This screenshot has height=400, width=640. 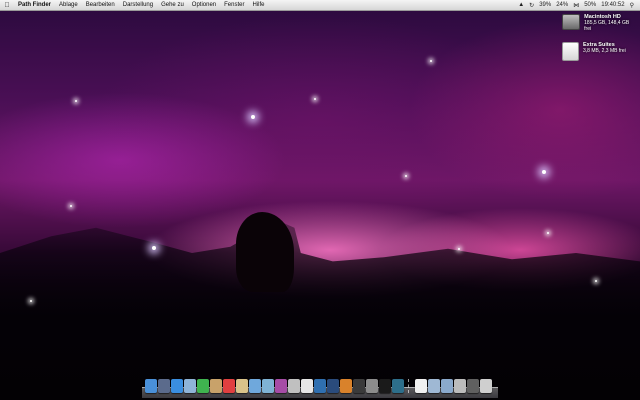 I want to click on cpu-meter: 39%, so click(x=545, y=5).